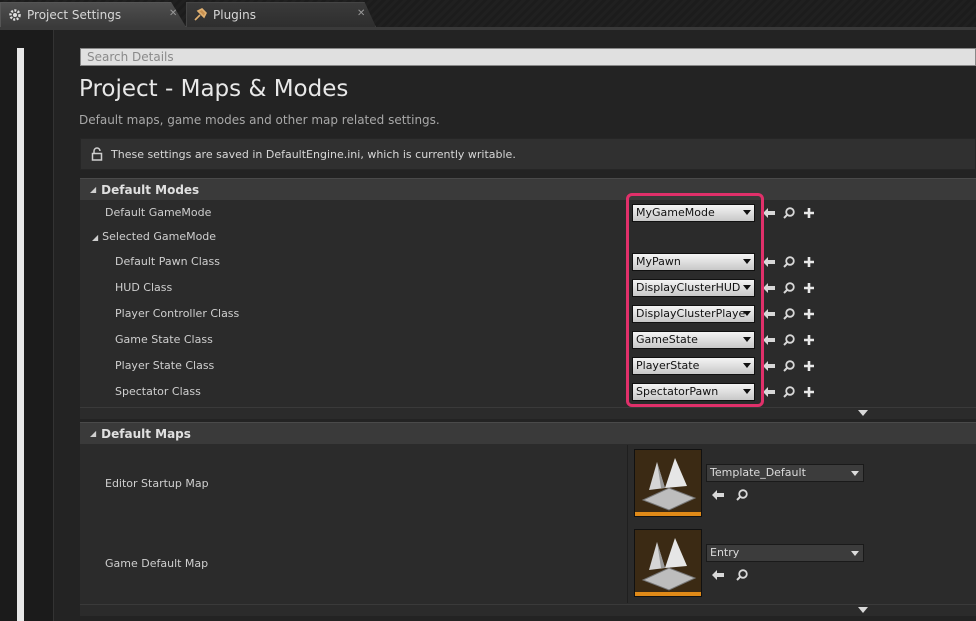  Describe the element at coordinates (528, 237) in the screenshot. I see `row-selected-gamemode: ◢ Selected GameMode` at that location.